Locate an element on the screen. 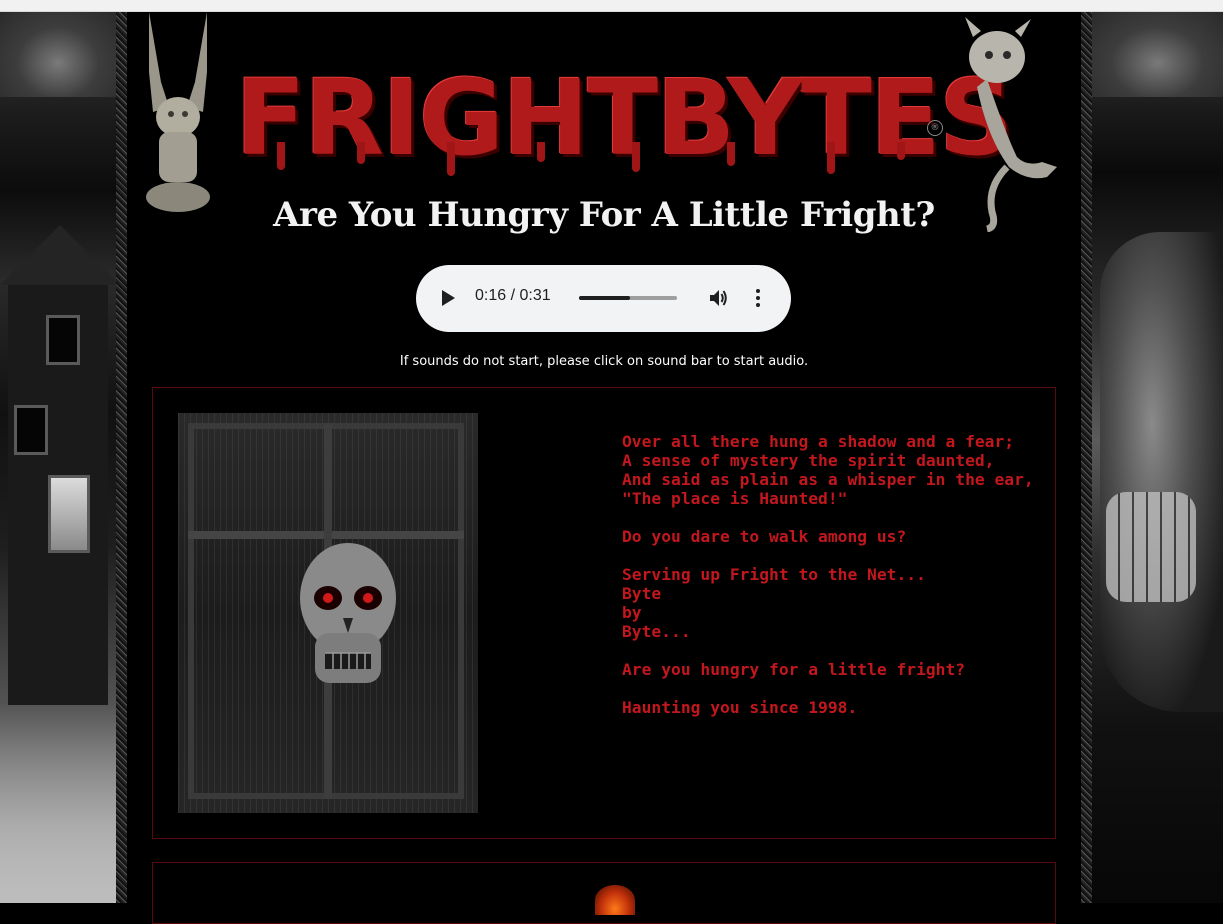  skull-teeth-art is located at coordinates (1151, 547).